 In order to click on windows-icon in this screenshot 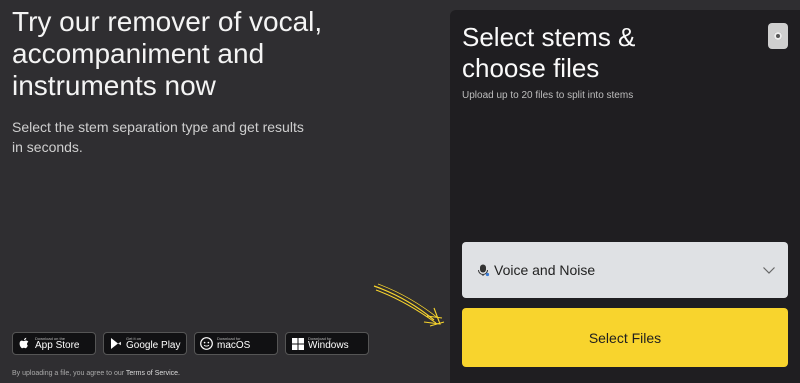, I will do `click(297, 343)`.